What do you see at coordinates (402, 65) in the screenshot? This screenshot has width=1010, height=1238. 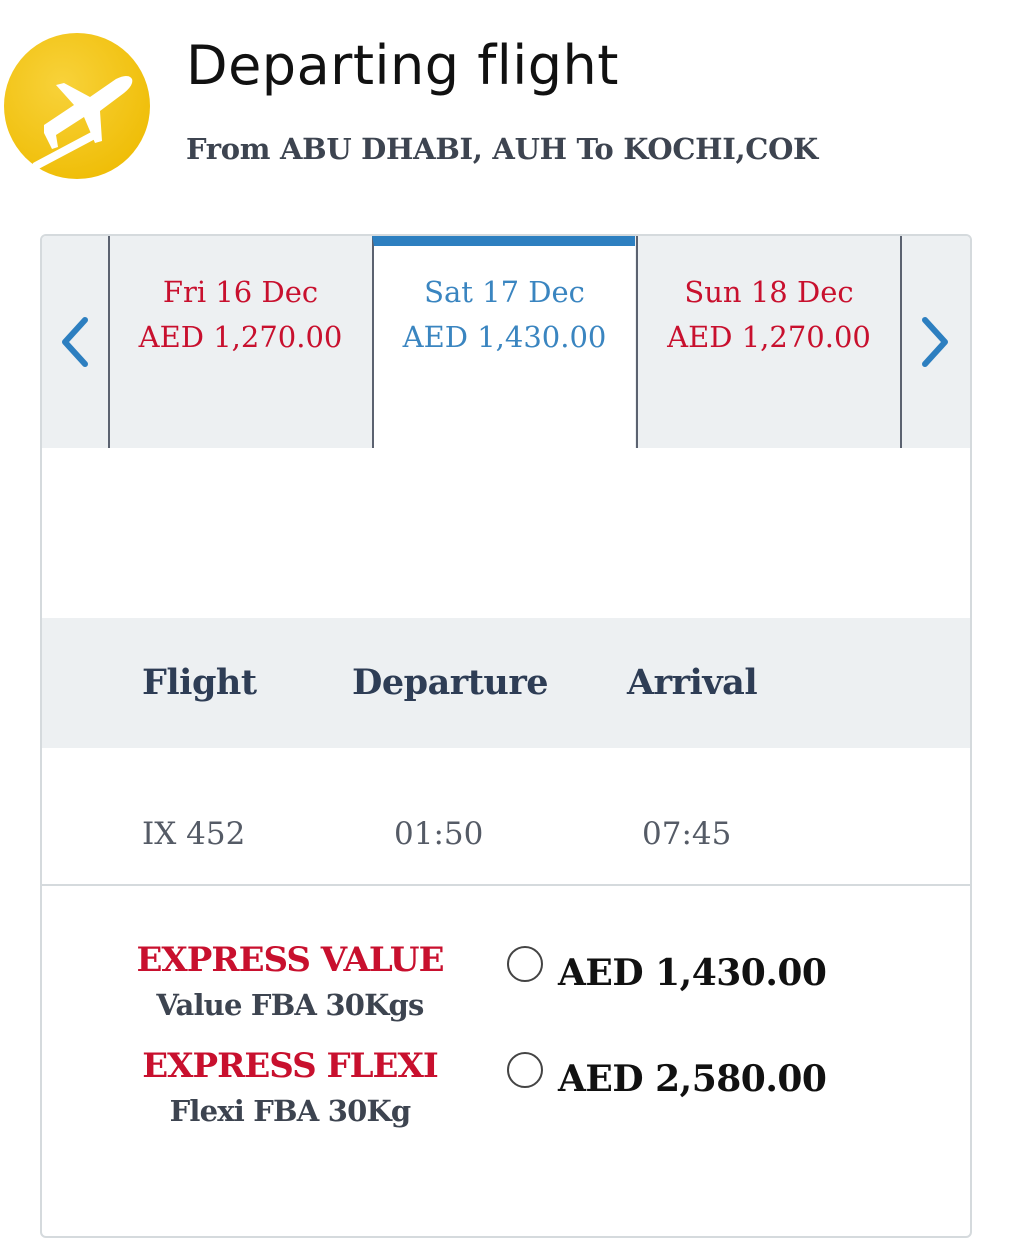 I see `page-title: Departing flight` at bounding box center [402, 65].